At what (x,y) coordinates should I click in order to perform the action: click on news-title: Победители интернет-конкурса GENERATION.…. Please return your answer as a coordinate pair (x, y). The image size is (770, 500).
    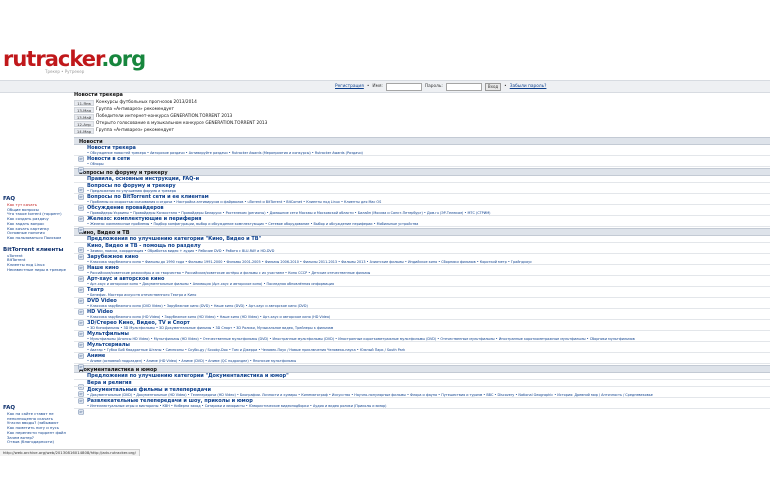
    Looking at the image, I should click on (164, 116).